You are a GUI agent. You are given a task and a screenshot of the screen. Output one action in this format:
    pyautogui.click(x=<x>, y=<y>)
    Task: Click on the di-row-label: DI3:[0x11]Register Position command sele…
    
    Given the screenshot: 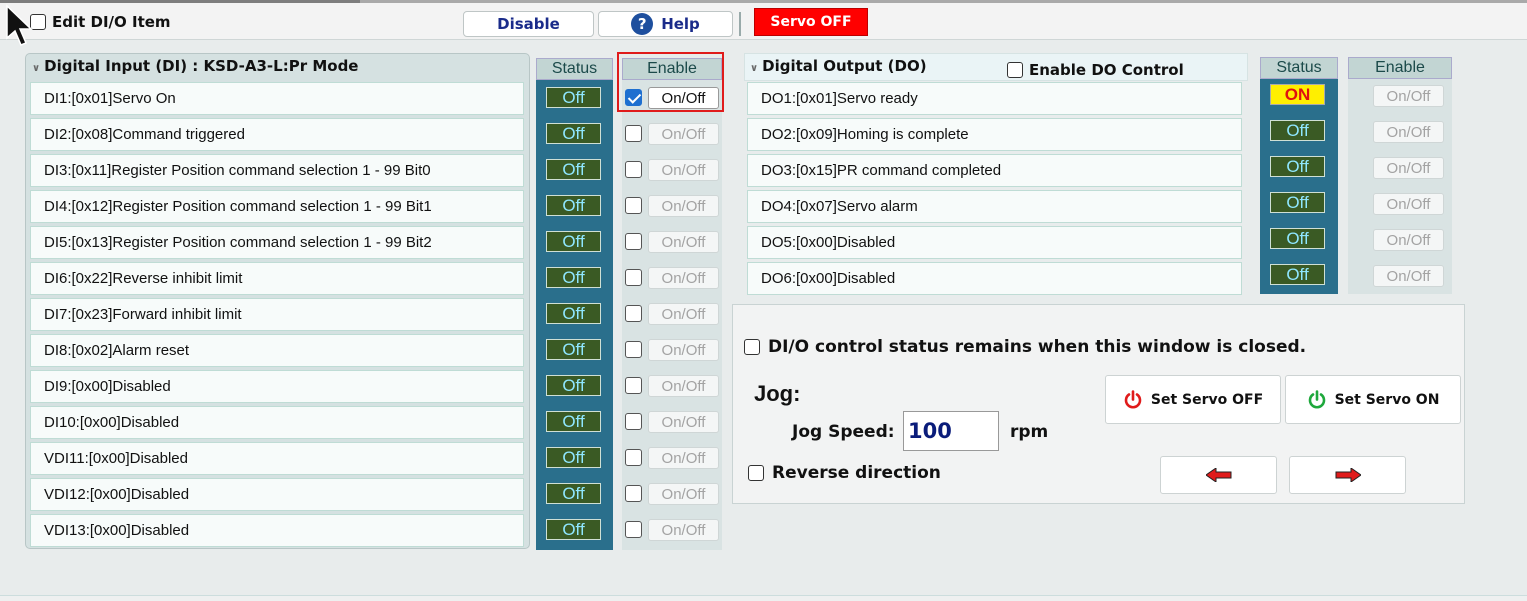 What is the action you would take?
    pyautogui.click(x=277, y=170)
    